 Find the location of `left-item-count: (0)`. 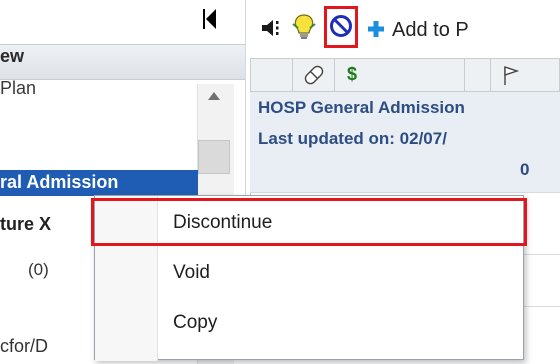

left-item-count: (0) is located at coordinates (38, 269).